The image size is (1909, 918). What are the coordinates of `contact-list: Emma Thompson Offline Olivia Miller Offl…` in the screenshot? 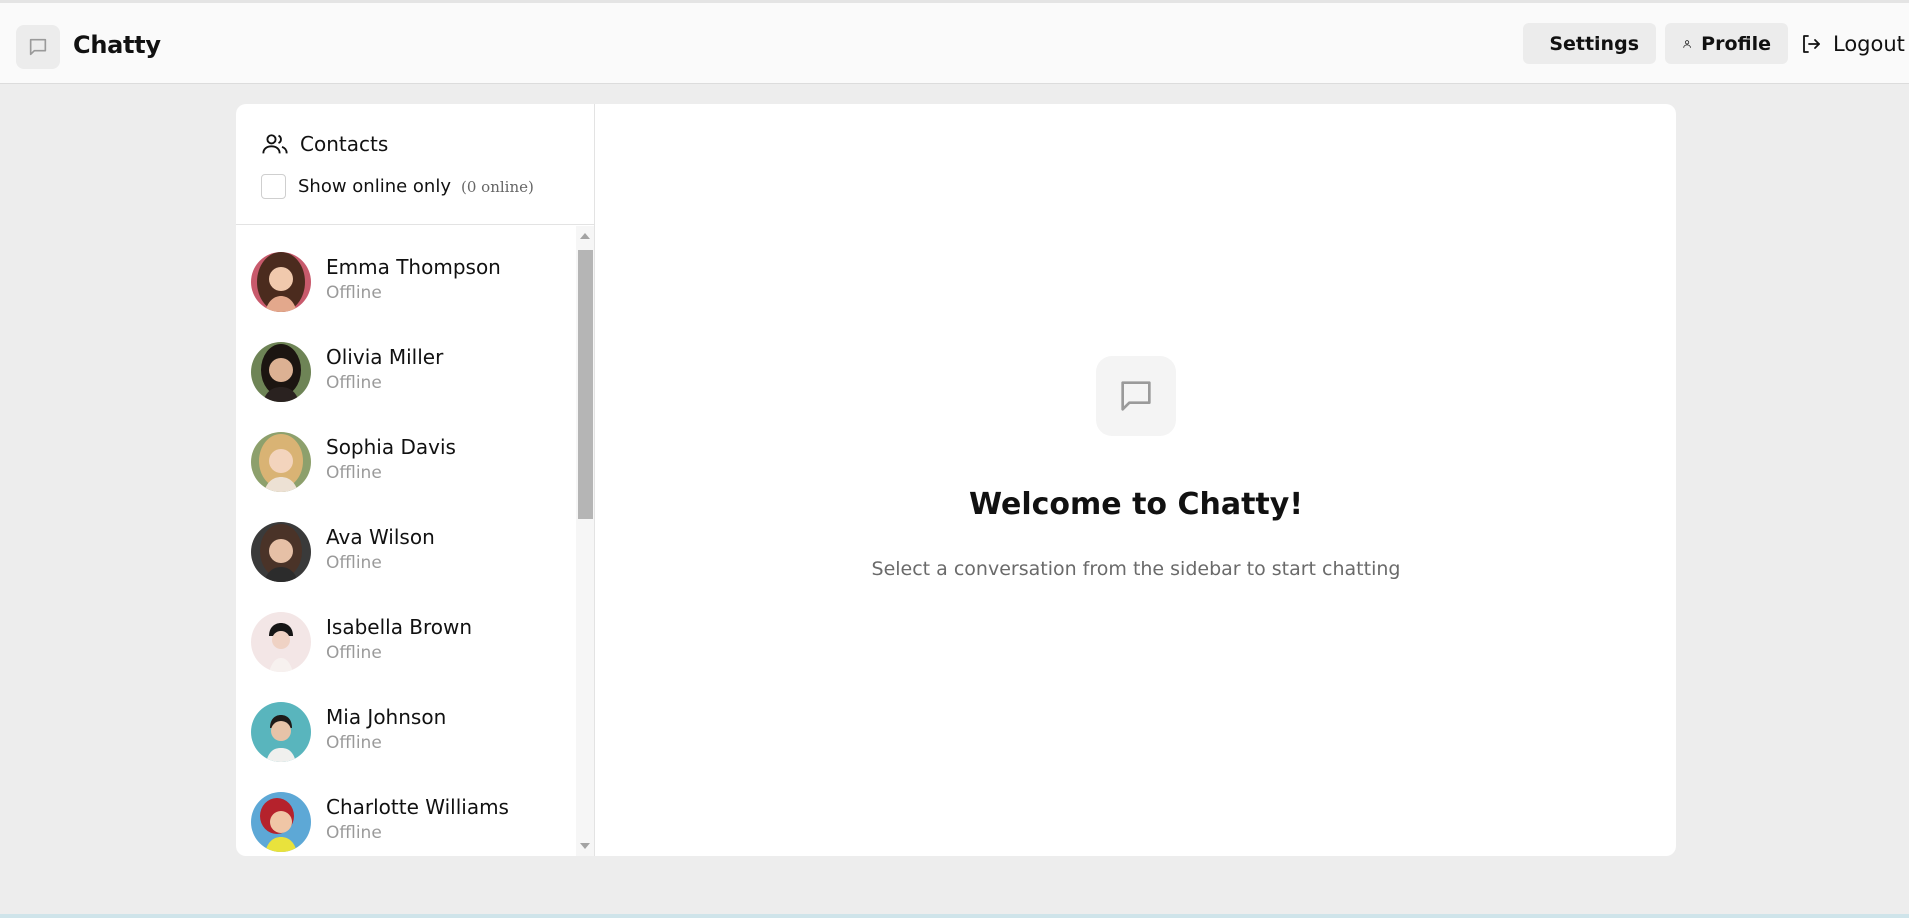 It's located at (406, 541).